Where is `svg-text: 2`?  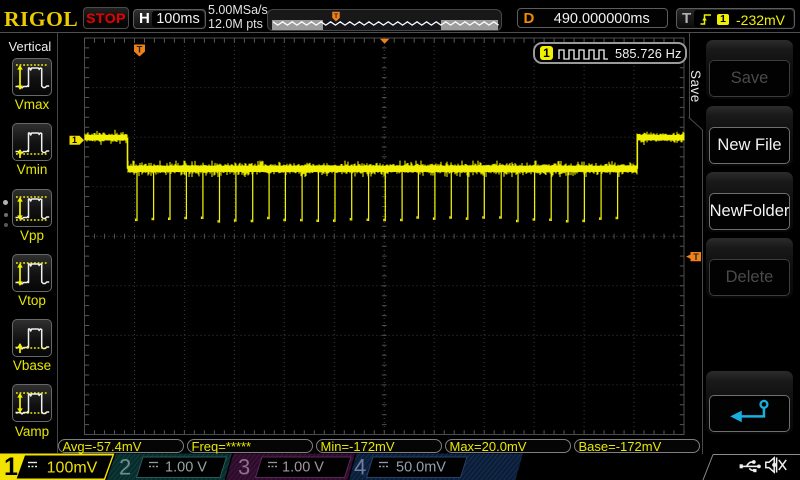
svg-text: 2 is located at coordinates (125, 467).